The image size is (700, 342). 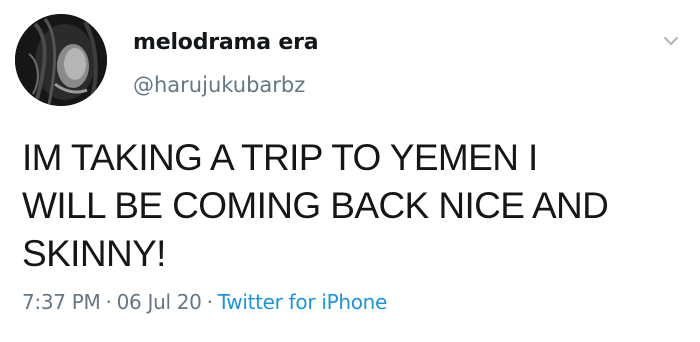 I want to click on avatar, so click(x=61, y=60).